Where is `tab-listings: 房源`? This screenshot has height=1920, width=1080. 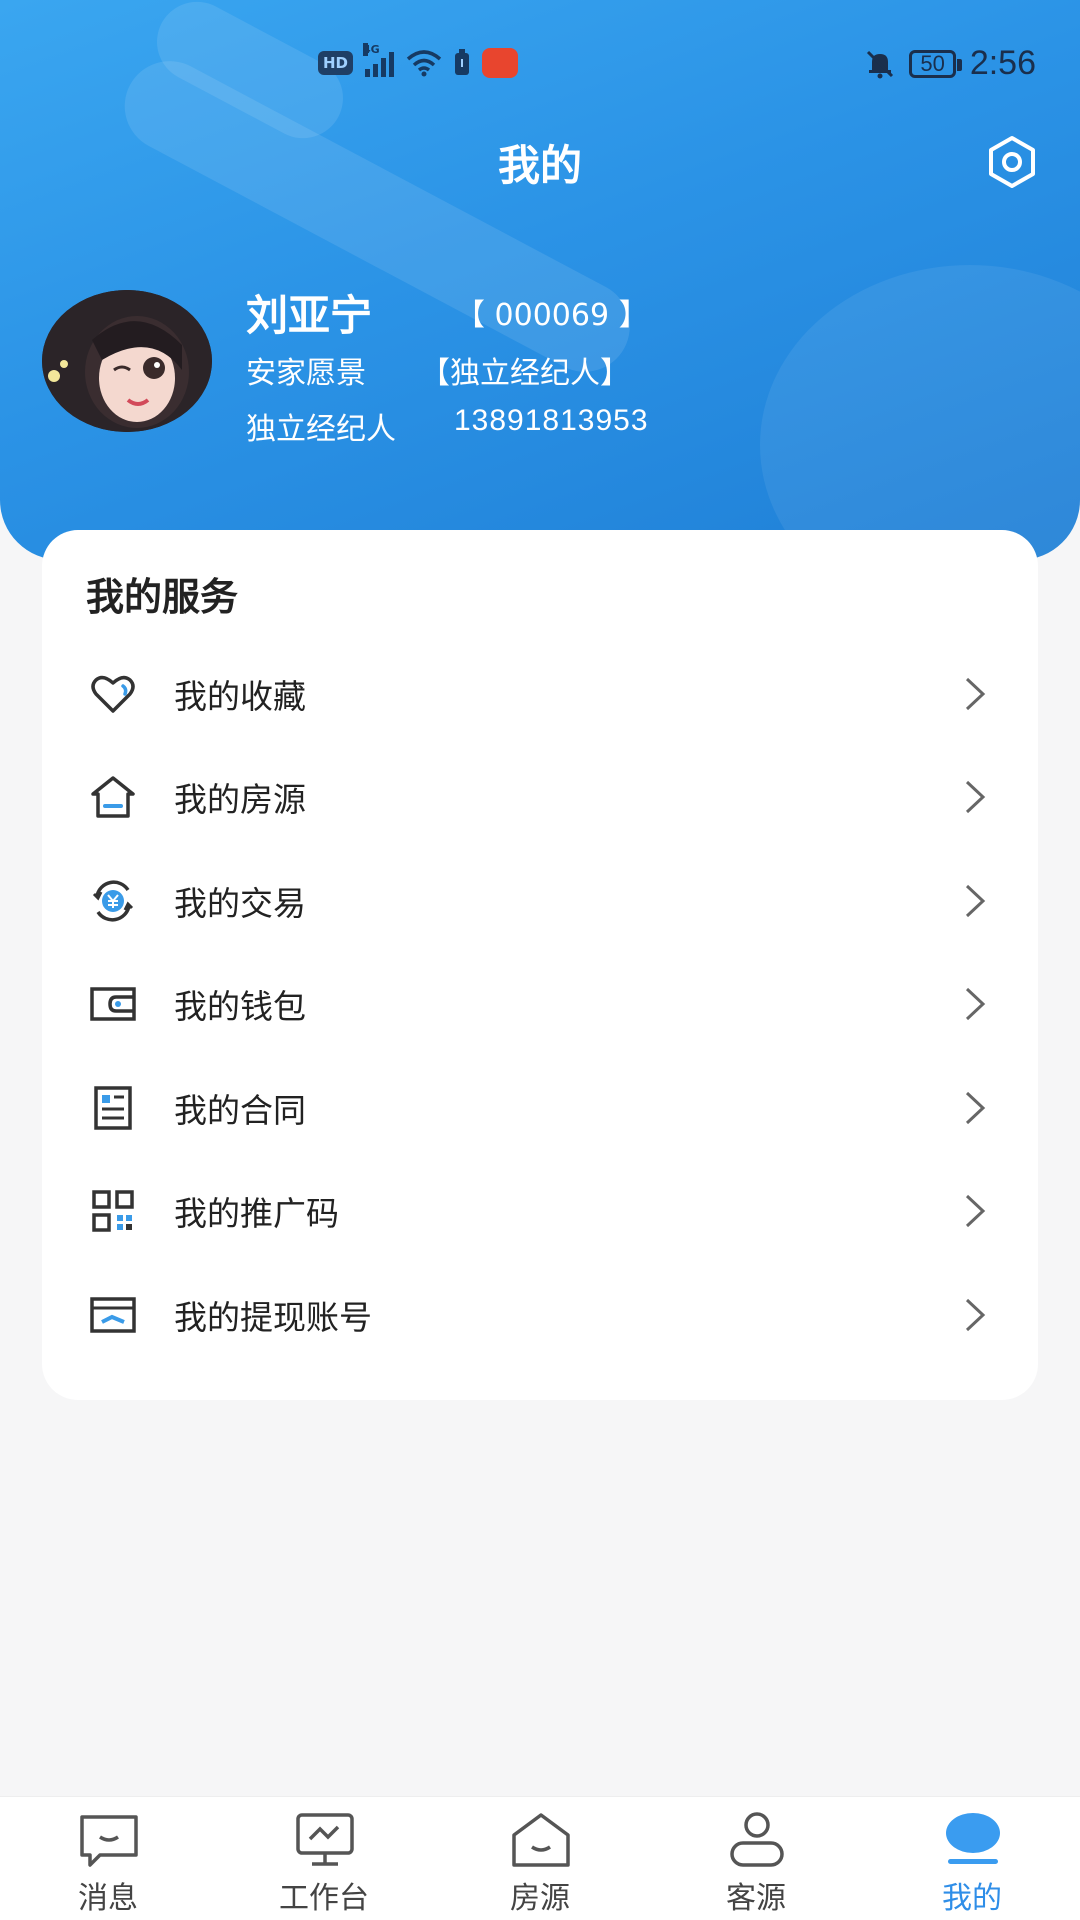 tab-listings: 房源 is located at coordinates (540, 1858).